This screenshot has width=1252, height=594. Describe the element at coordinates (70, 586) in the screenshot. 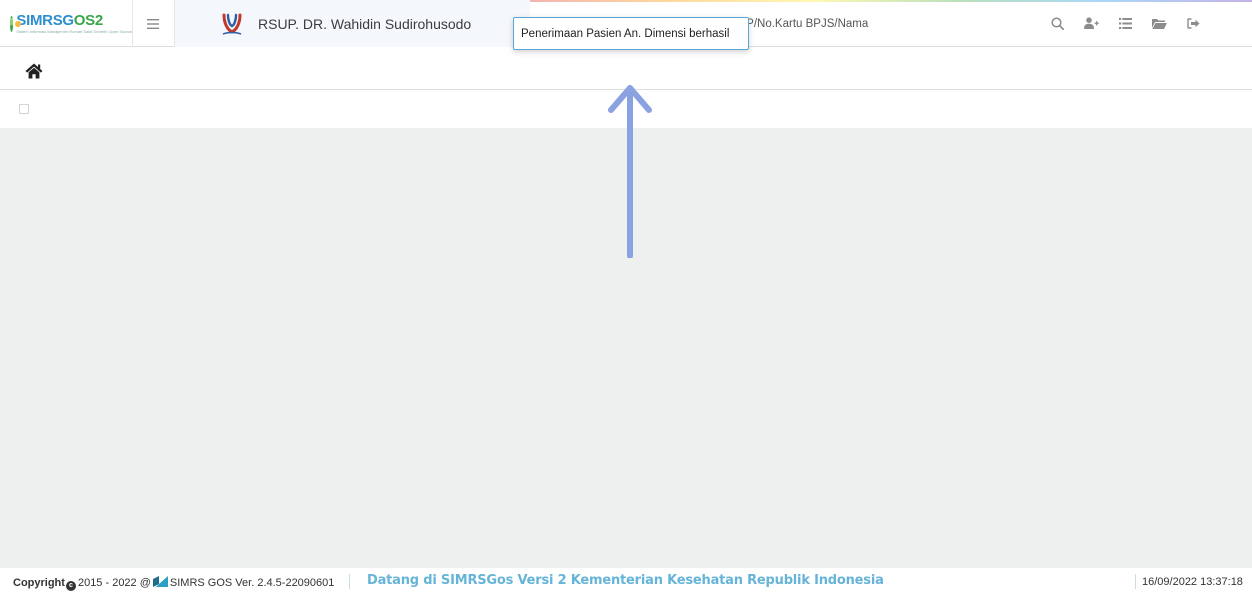

I see `copyright-icon: c` at that location.